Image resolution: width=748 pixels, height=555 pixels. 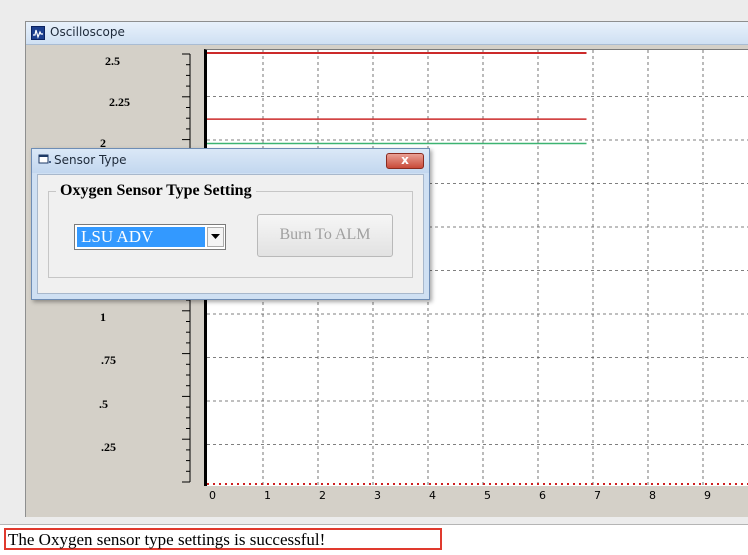 What do you see at coordinates (90, 160) in the screenshot?
I see `dialog-title: Sensor Type` at bounding box center [90, 160].